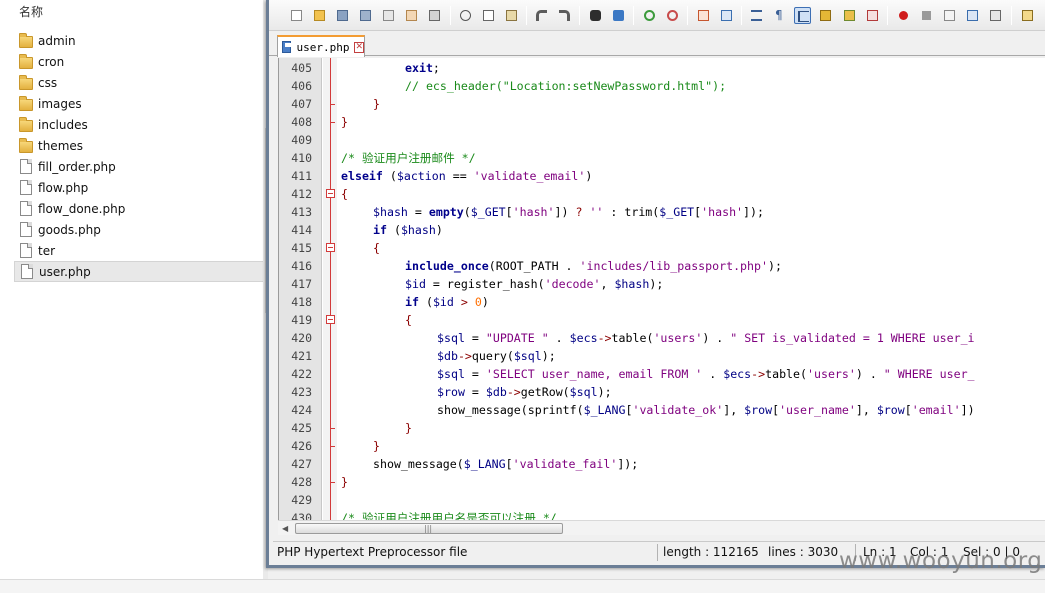 The height and width of the screenshot is (593, 1045). What do you see at coordinates (509, 464) in the screenshot?
I see `code-token: [` at bounding box center [509, 464].